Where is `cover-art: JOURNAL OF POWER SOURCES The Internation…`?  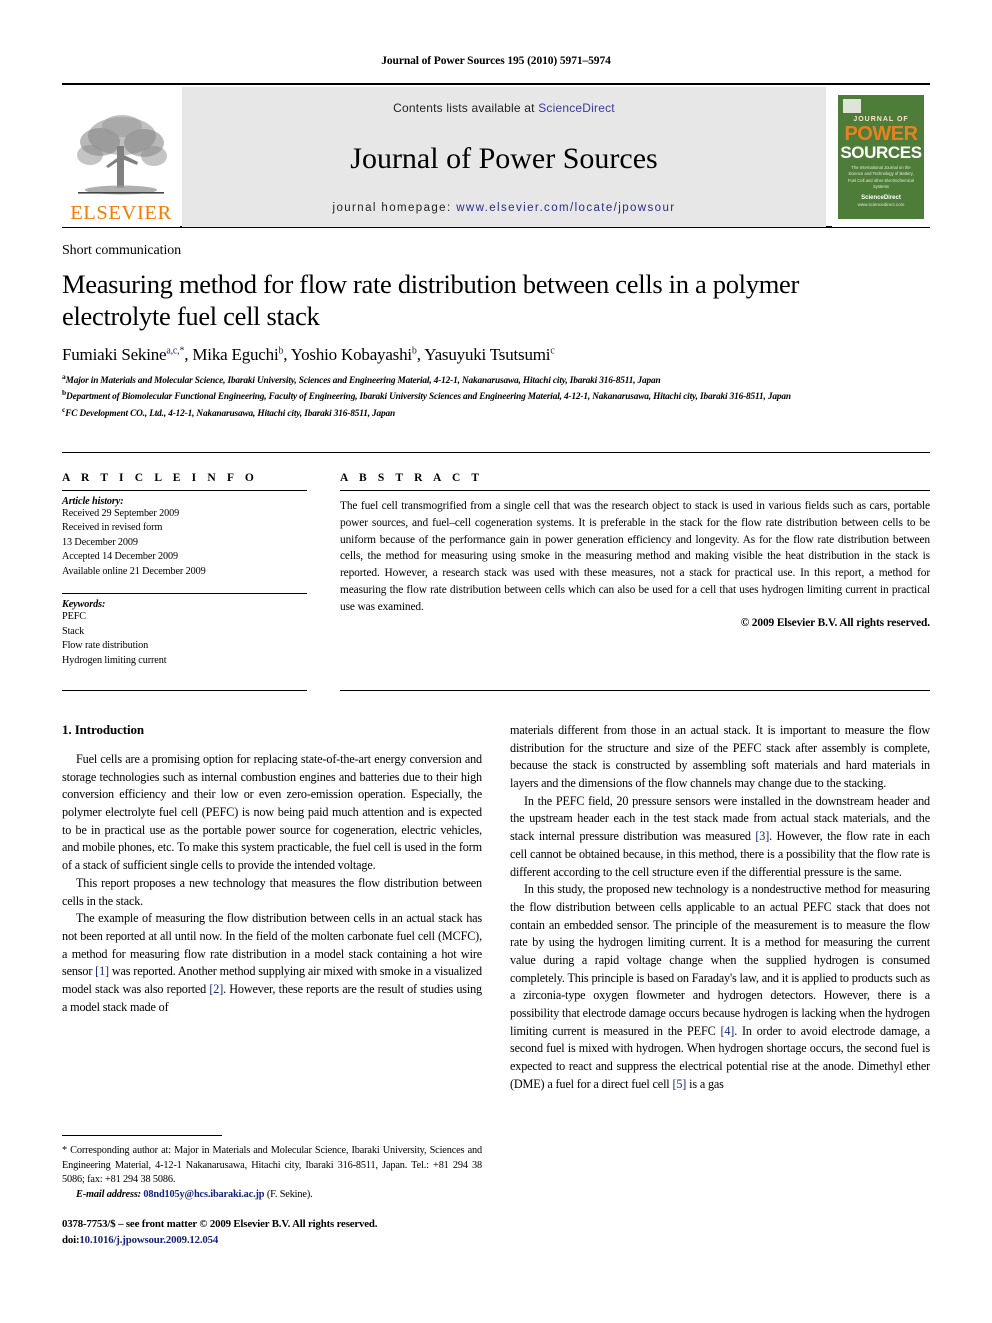
cover-art: JOURNAL OF POWER SOURCES The Internation… is located at coordinates (881, 157).